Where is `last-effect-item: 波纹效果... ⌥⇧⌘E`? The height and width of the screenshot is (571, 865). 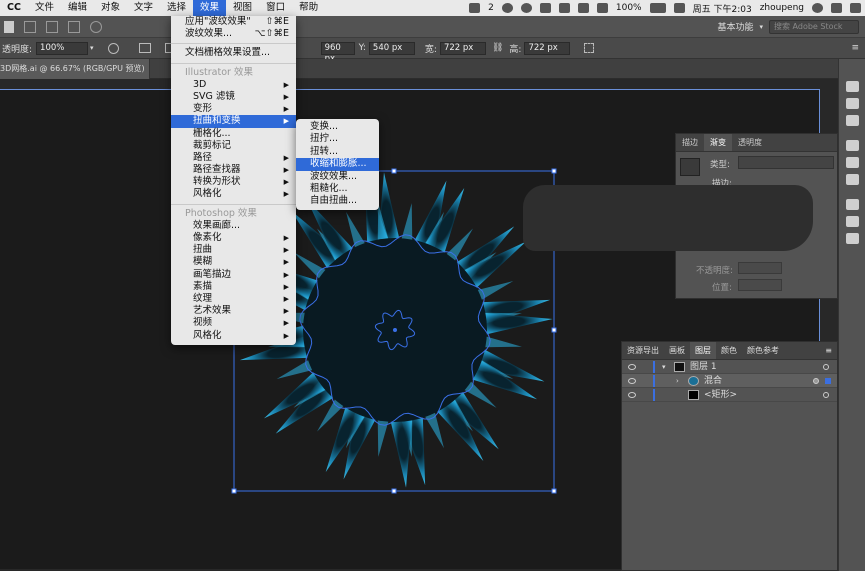 last-effect-item: 波纹效果... ⌥⇧⌘E is located at coordinates (233, 34).